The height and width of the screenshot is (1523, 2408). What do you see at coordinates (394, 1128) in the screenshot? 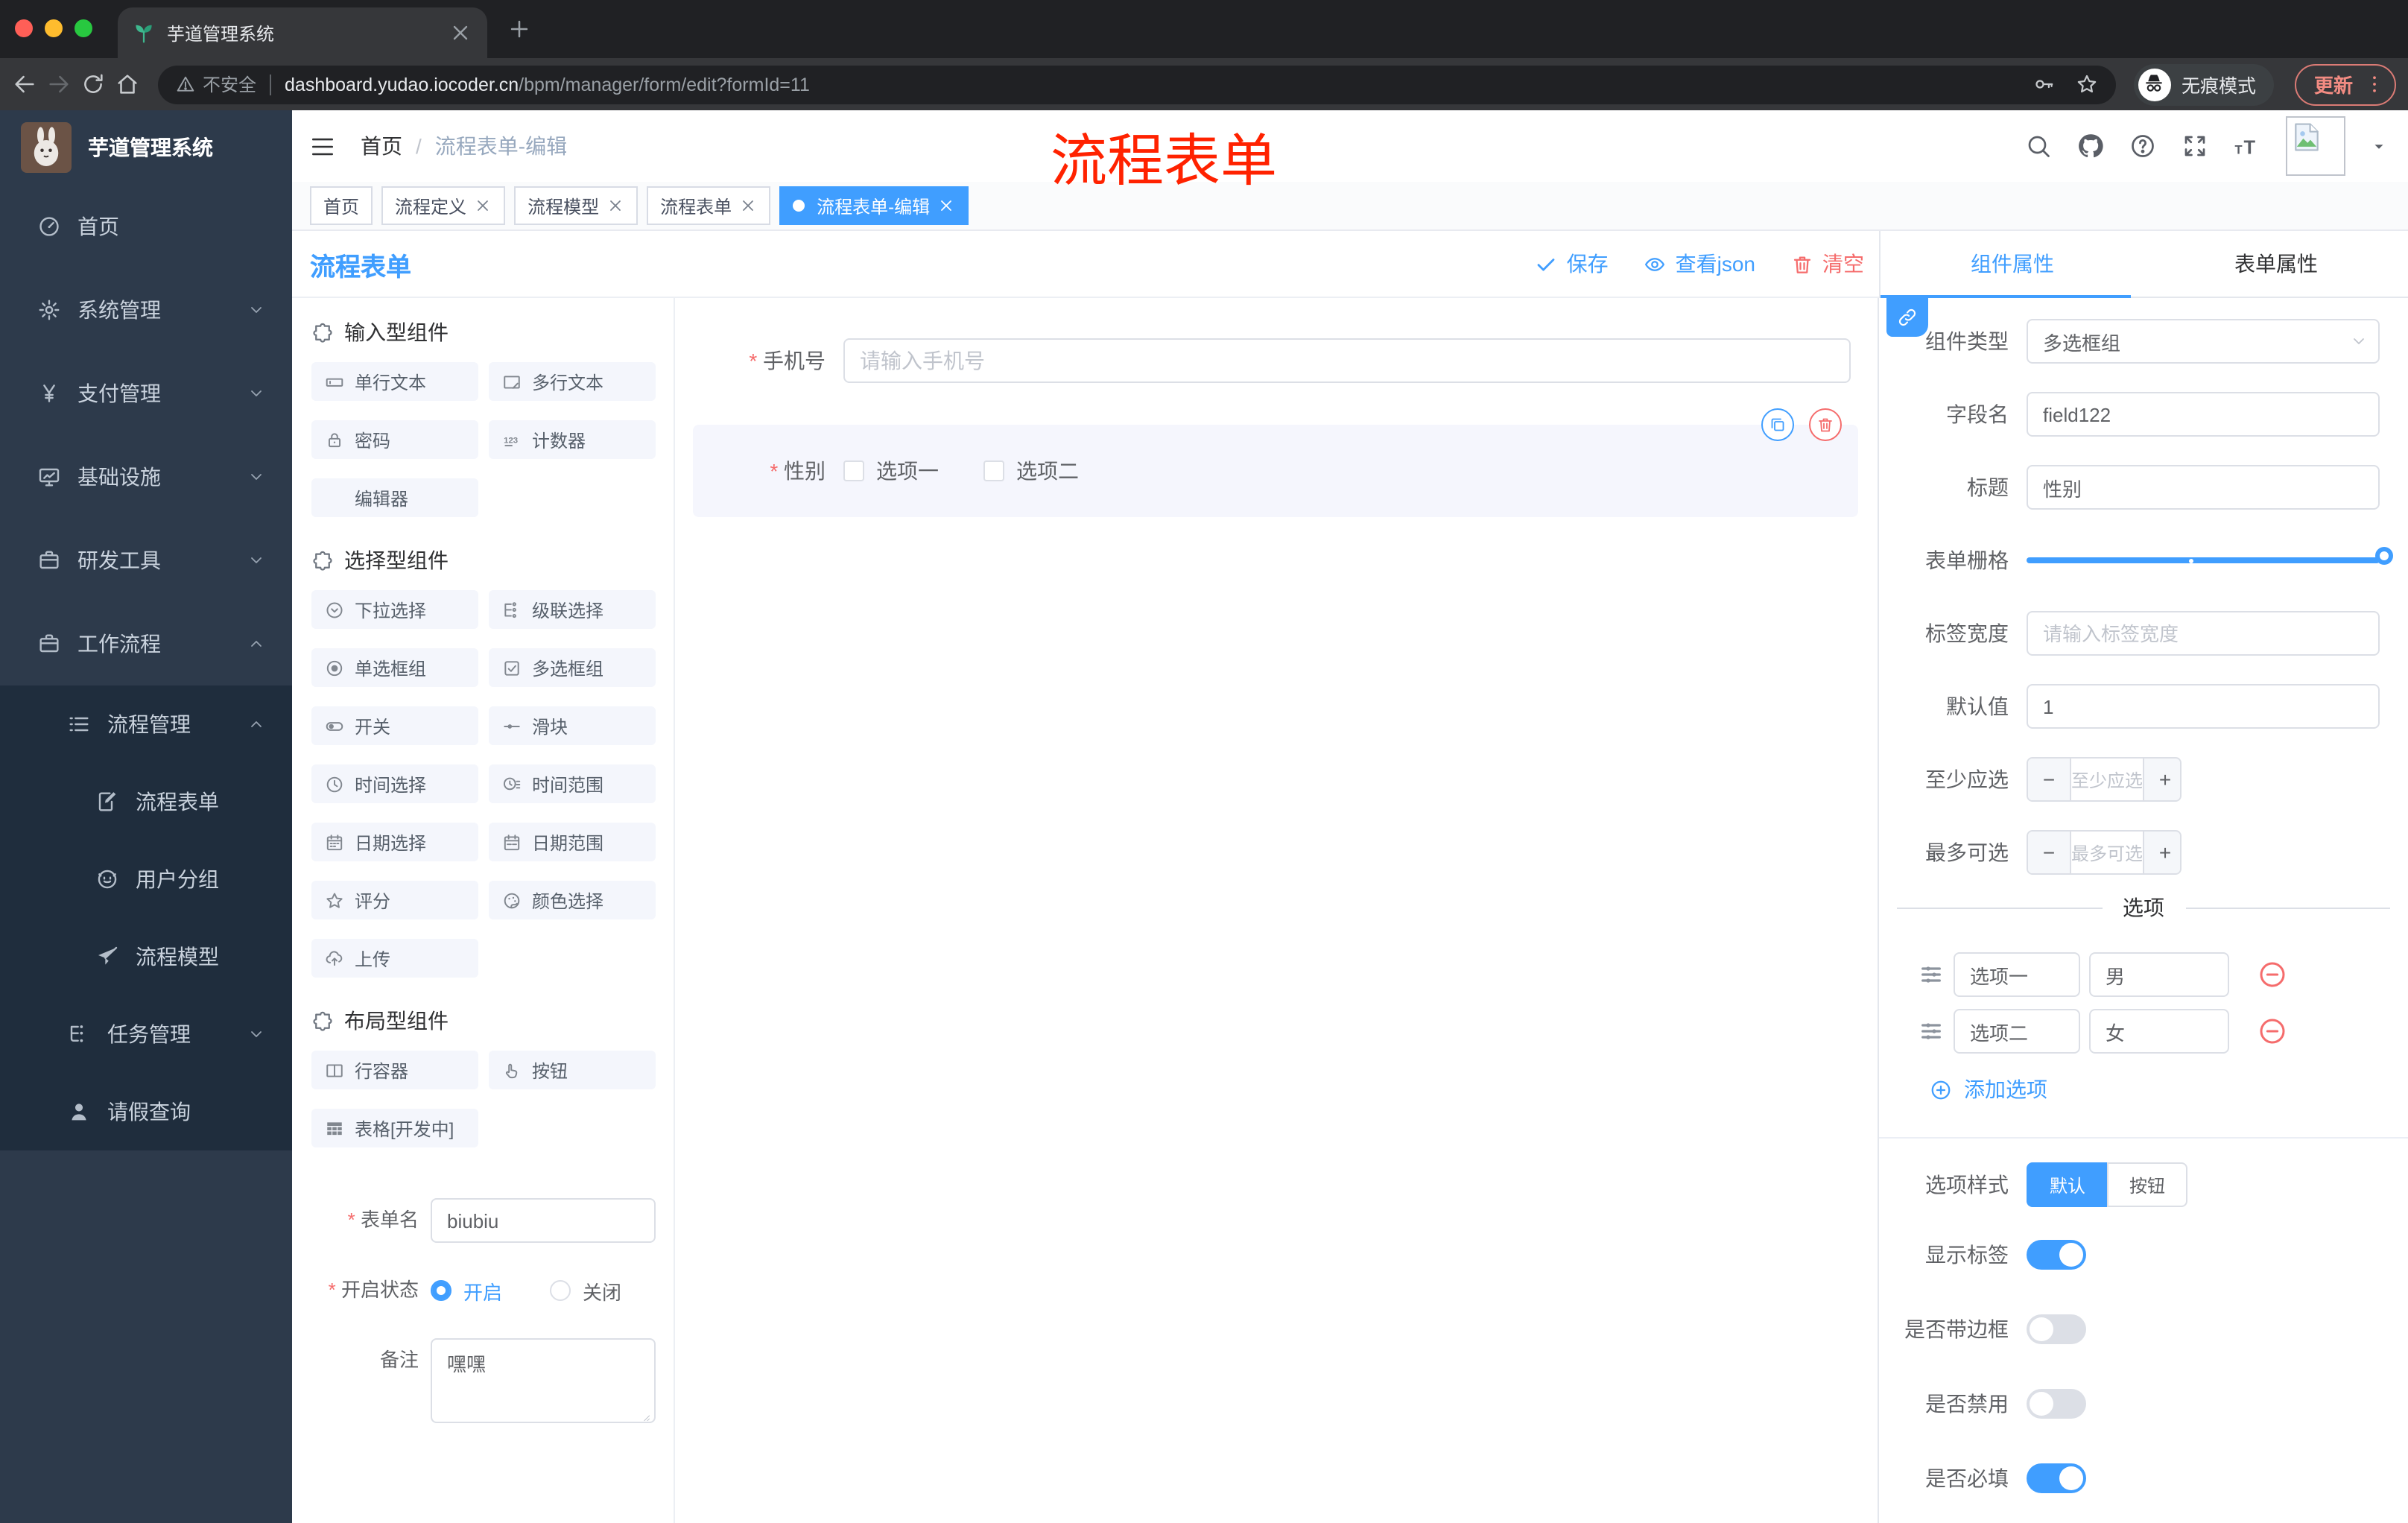
I see `palette-item: 表格[开发中]` at bounding box center [394, 1128].